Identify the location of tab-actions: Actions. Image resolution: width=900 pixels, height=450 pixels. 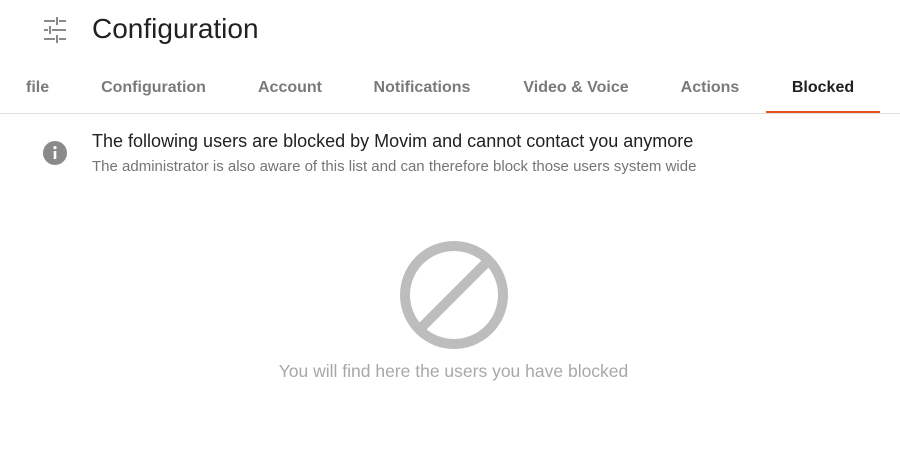
(710, 88).